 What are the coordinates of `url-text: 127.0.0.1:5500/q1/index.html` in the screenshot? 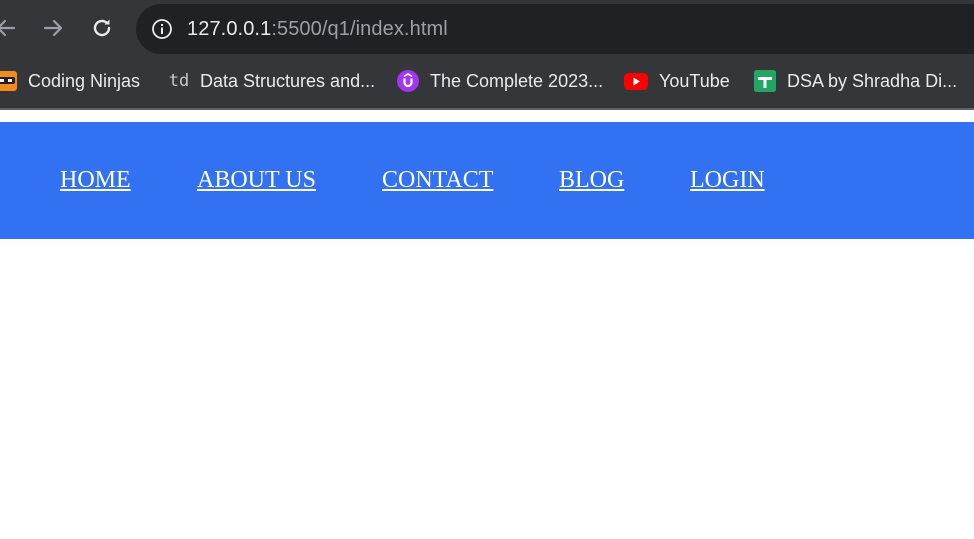 It's located at (317, 29).